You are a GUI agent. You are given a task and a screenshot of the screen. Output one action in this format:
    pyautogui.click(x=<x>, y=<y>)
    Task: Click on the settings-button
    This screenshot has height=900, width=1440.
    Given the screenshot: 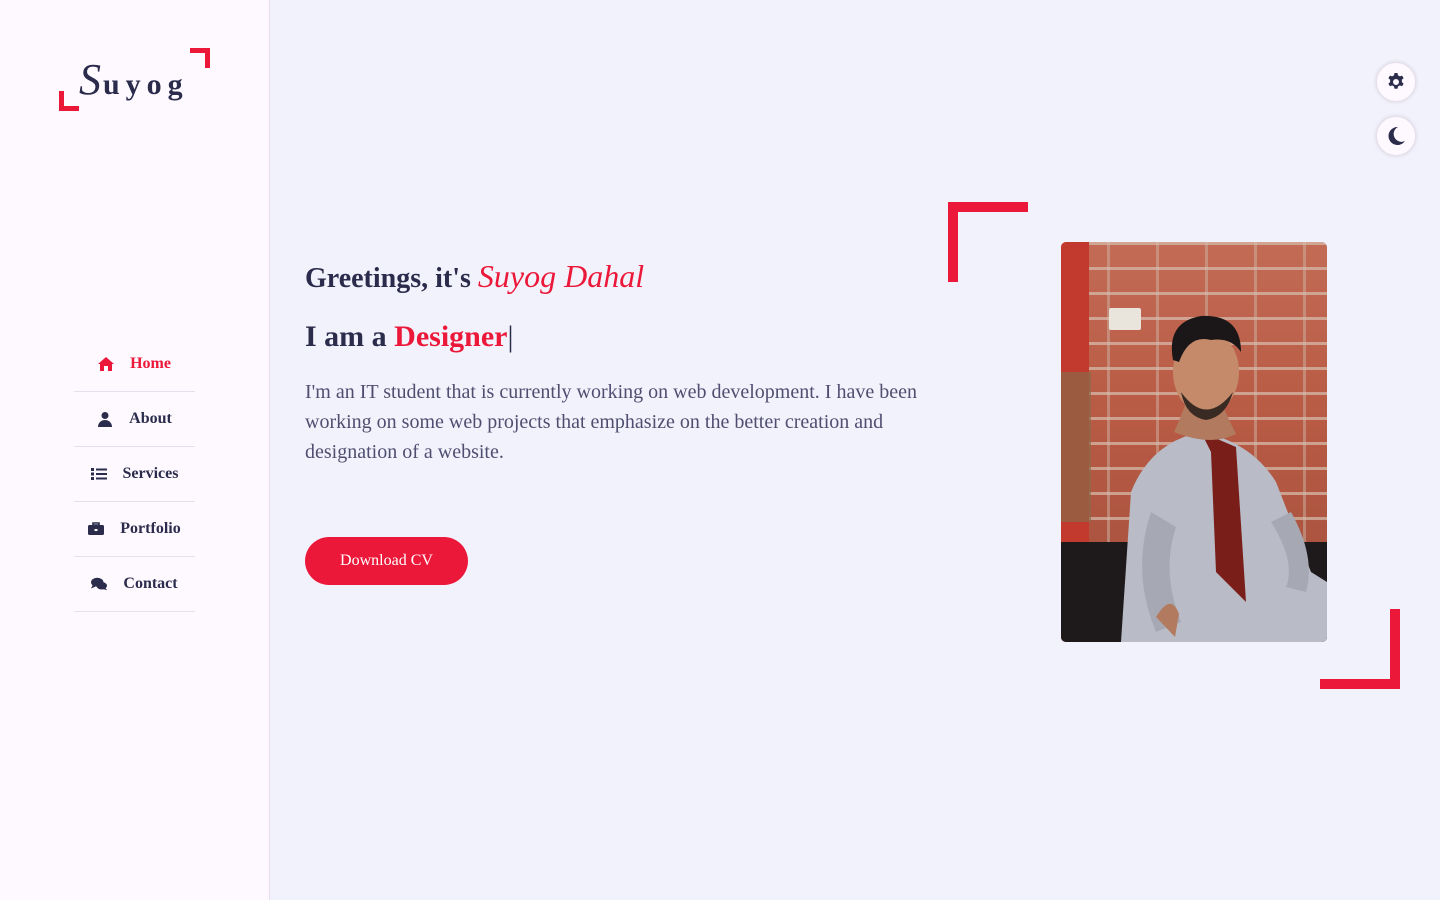 What is the action you would take?
    pyautogui.click(x=1396, y=82)
    